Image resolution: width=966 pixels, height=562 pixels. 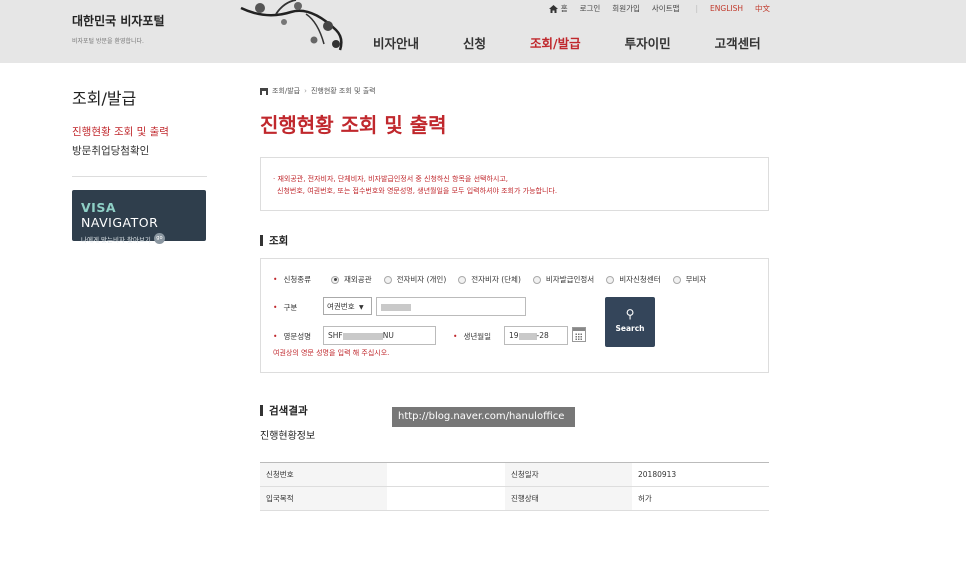 I want to click on english-name-label: • 영문성명, so click(x=292, y=336).